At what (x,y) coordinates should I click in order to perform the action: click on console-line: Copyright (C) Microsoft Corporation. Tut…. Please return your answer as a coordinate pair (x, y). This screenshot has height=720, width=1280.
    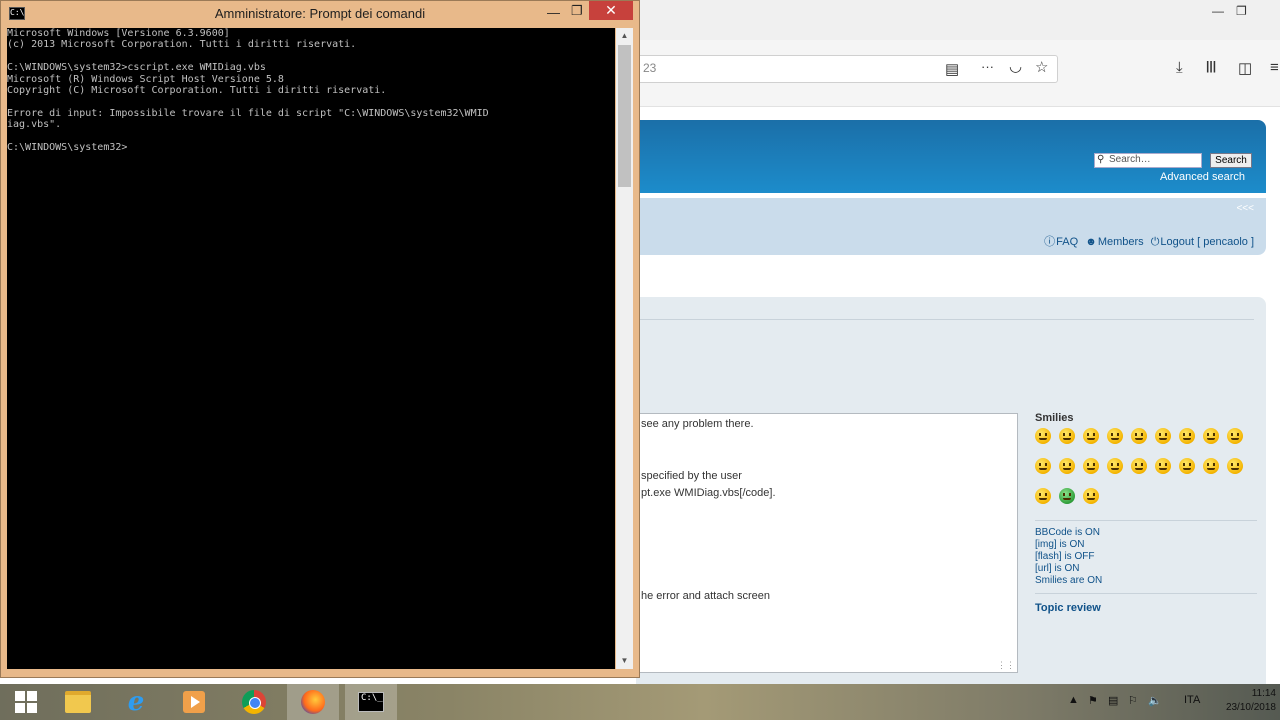
    Looking at the image, I should click on (197, 91).